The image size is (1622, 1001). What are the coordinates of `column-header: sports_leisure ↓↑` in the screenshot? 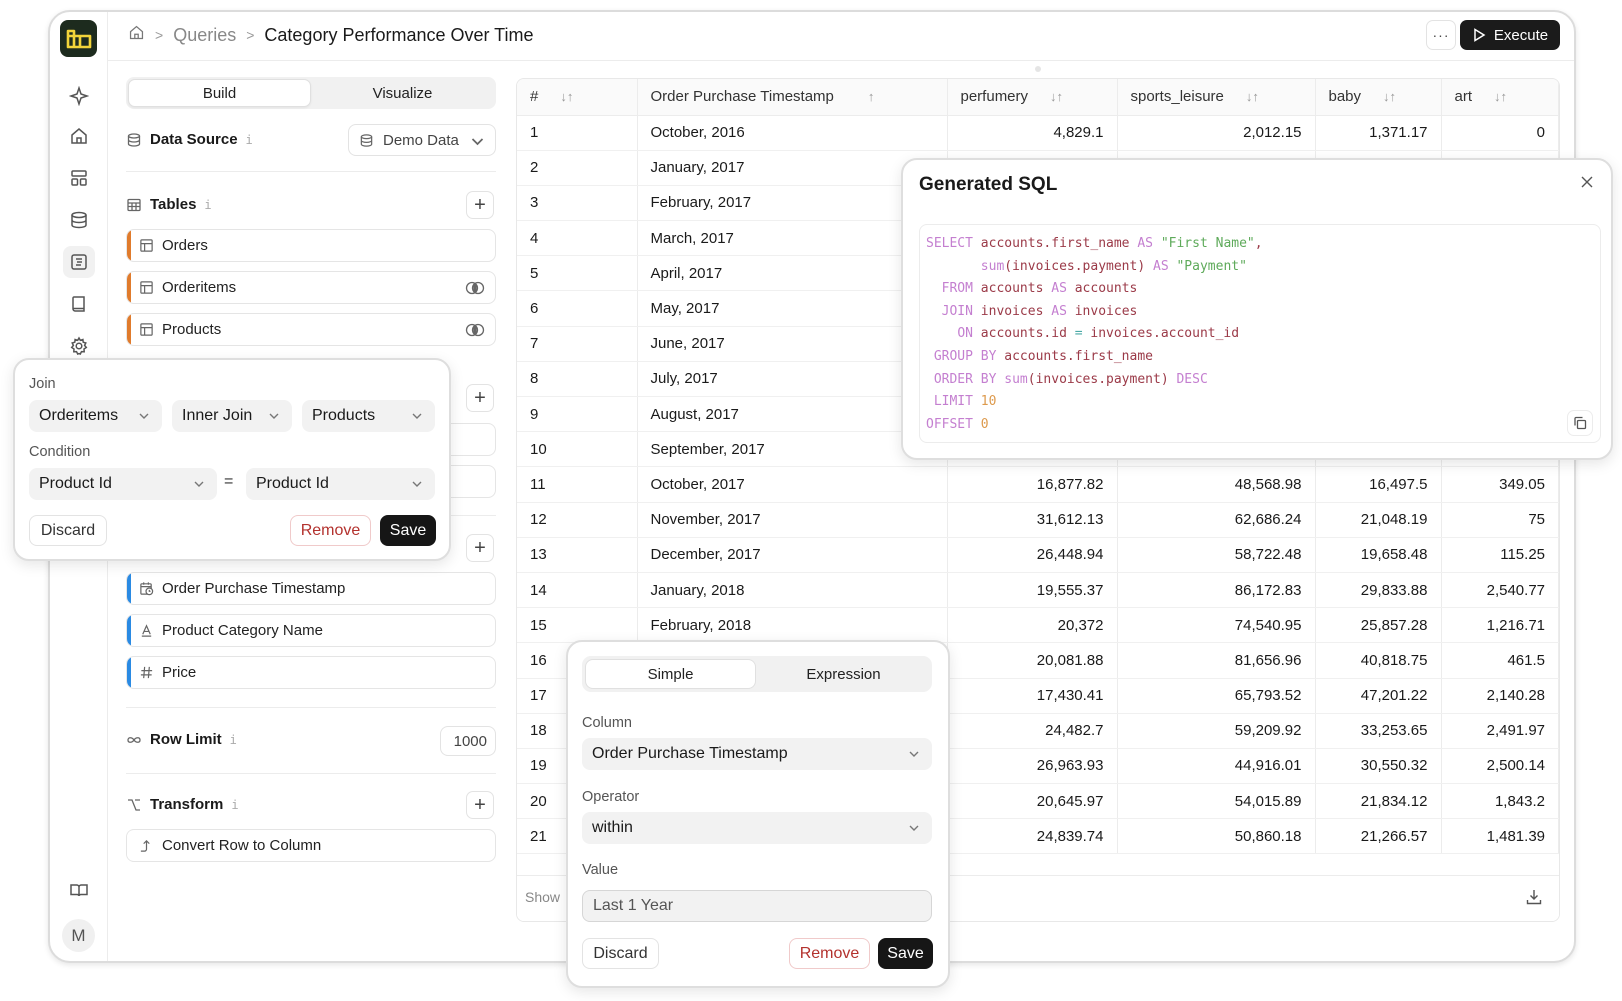 It's located at (1216, 97).